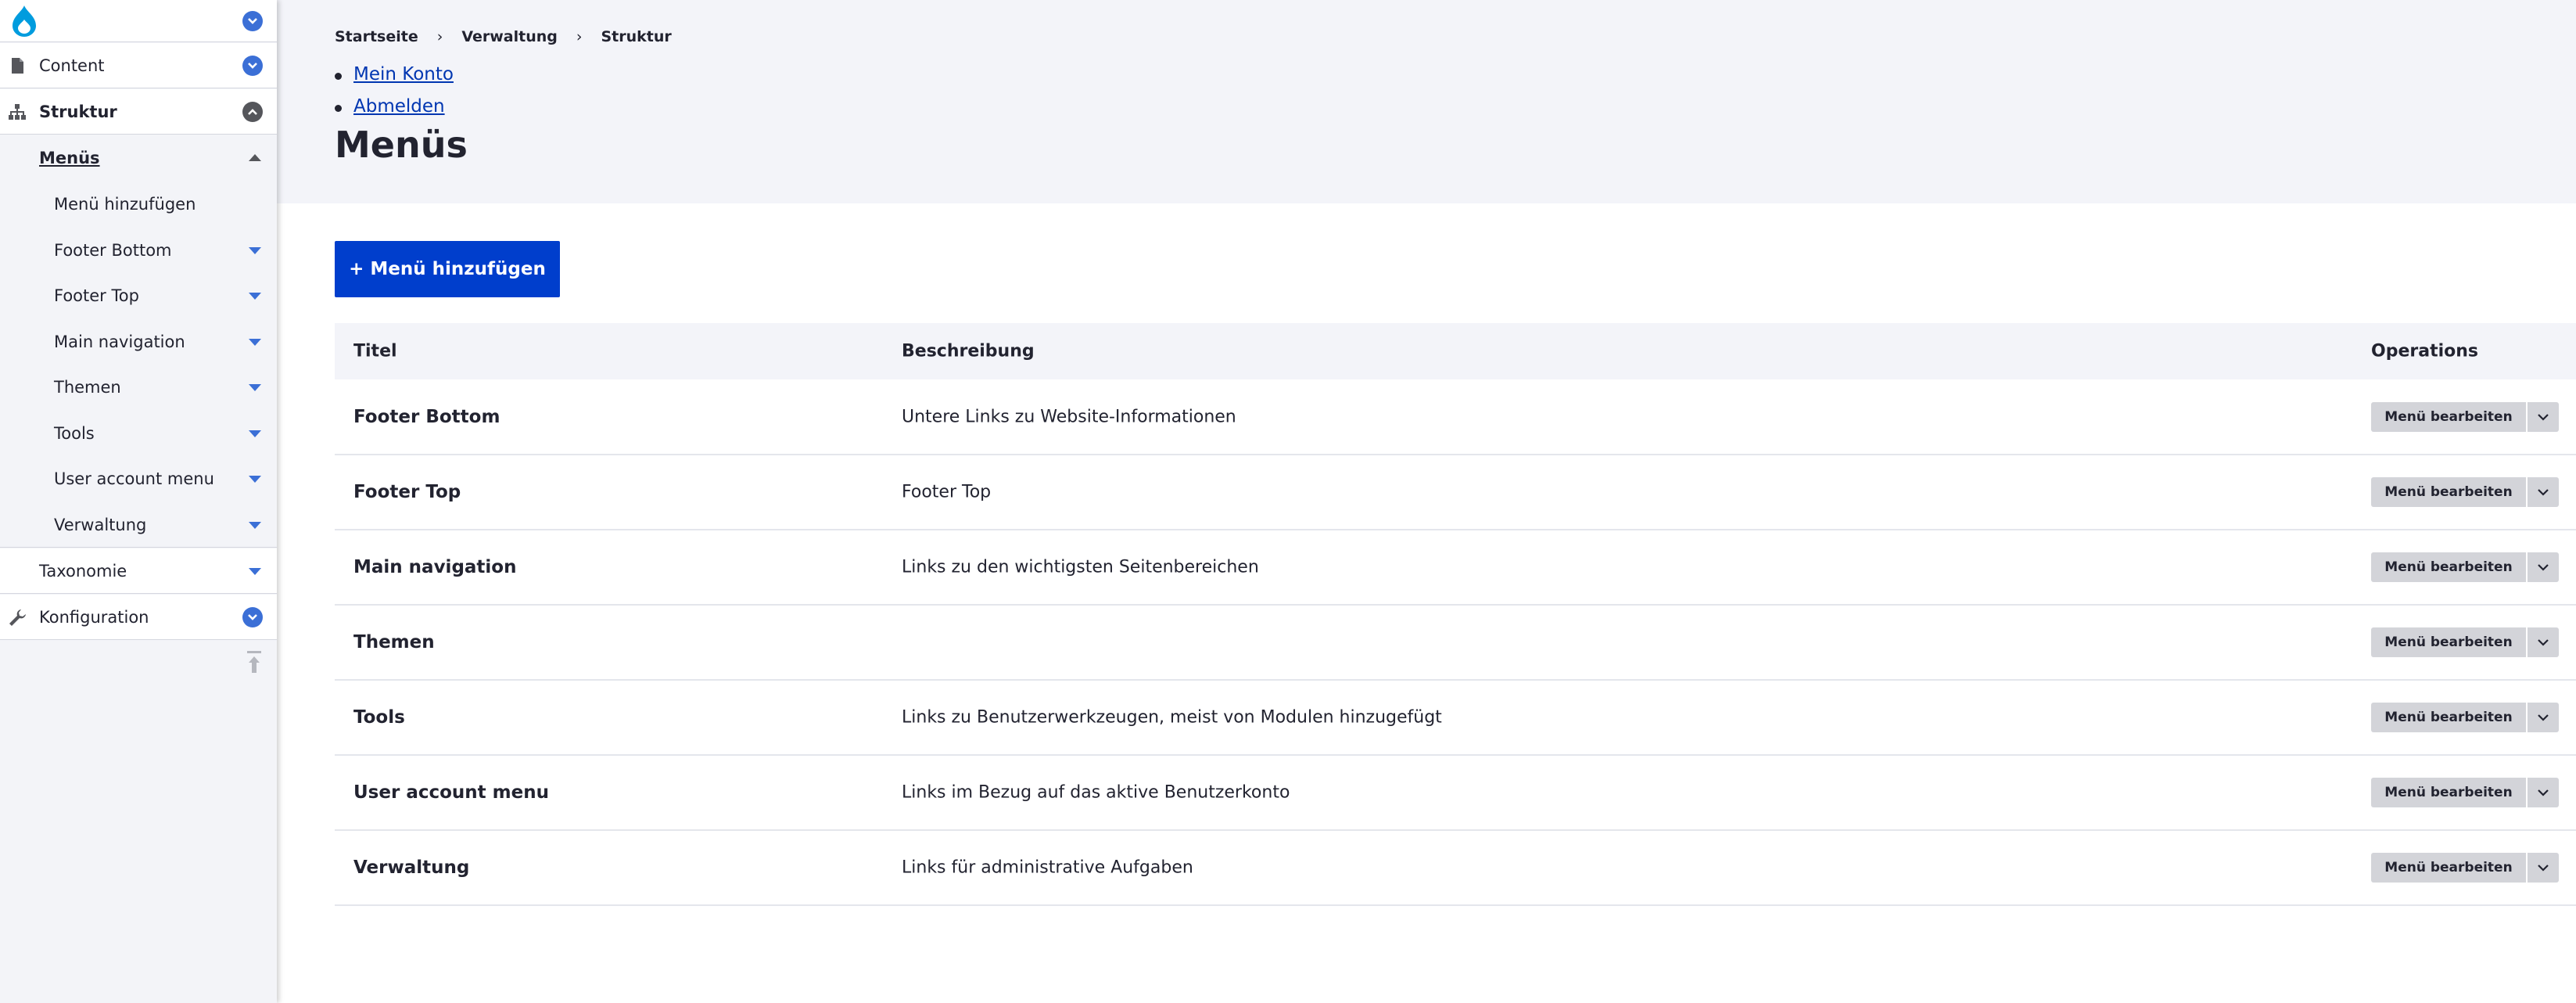 This screenshot has width=2576, height=1003. I want to click on menu-title: Footer Top, so click(407, 492).